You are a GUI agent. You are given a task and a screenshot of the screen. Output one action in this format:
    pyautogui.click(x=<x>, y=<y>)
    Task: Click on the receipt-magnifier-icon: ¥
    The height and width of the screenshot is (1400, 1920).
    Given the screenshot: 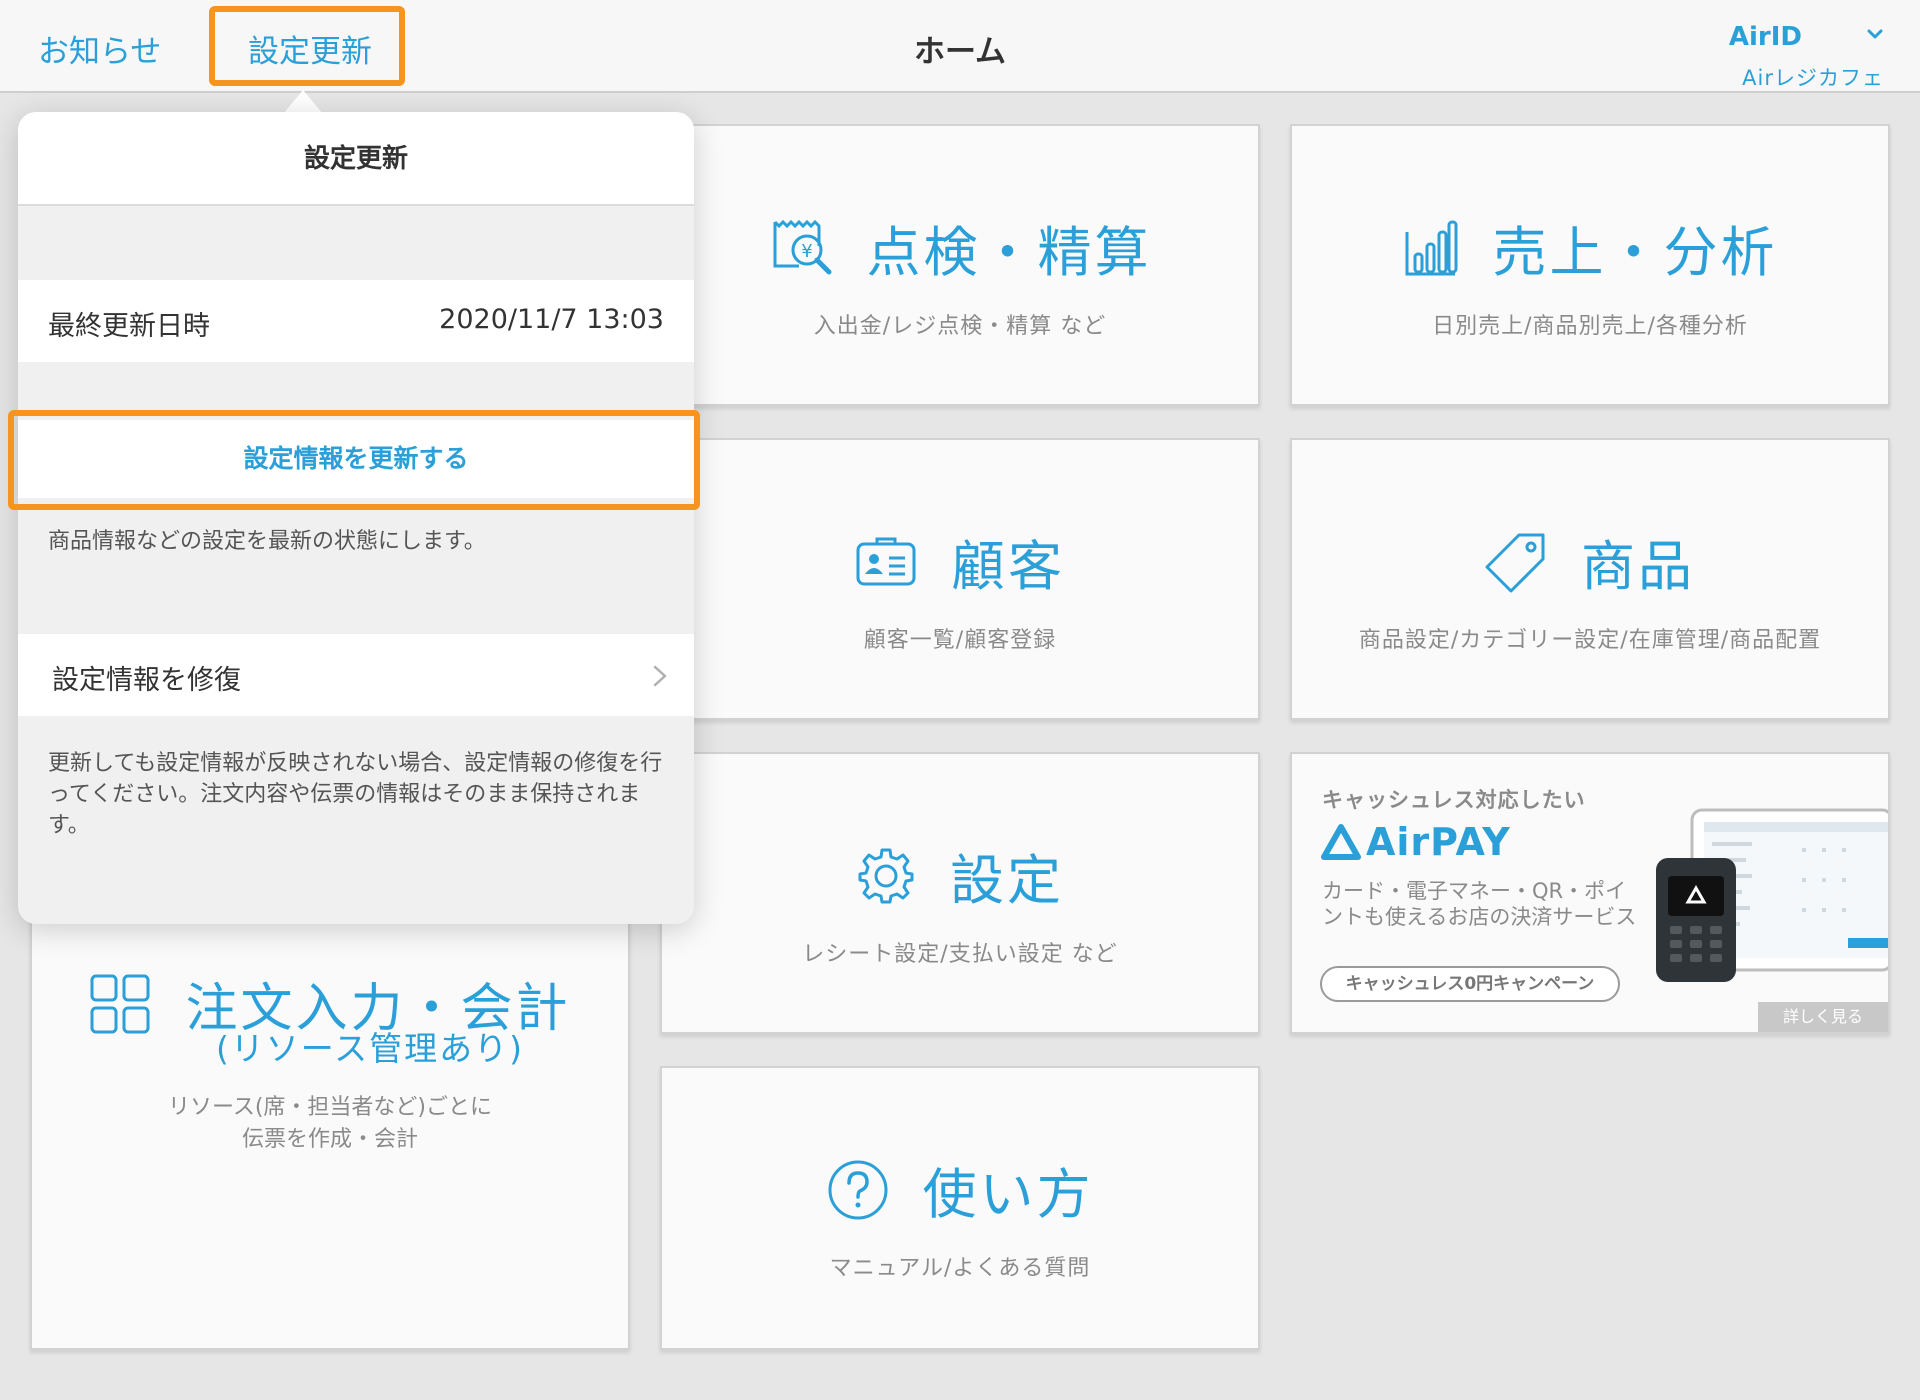 What is the action you would take?
    pyautogui.click(x=802, y=246)
    